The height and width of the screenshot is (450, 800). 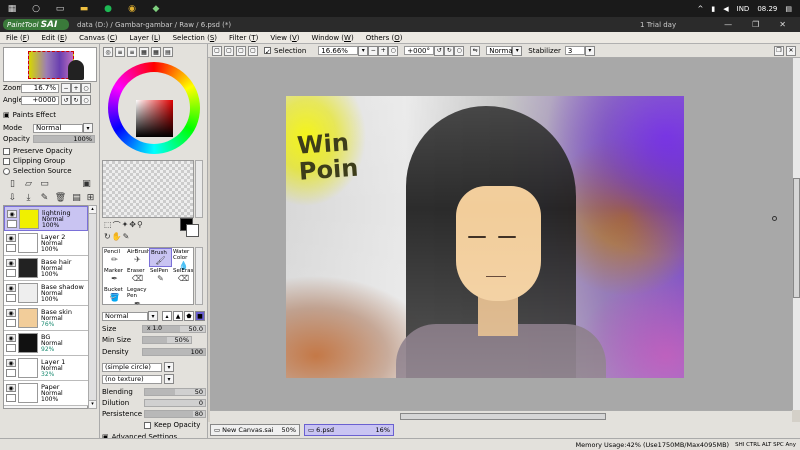 I want to click on swatch-scrollbar, so click(x=199, y=189).